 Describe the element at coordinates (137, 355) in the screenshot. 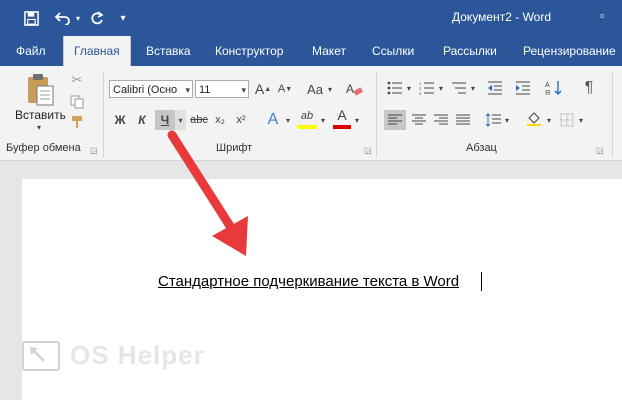

I see `watermark-text: OS Helper` at that location.